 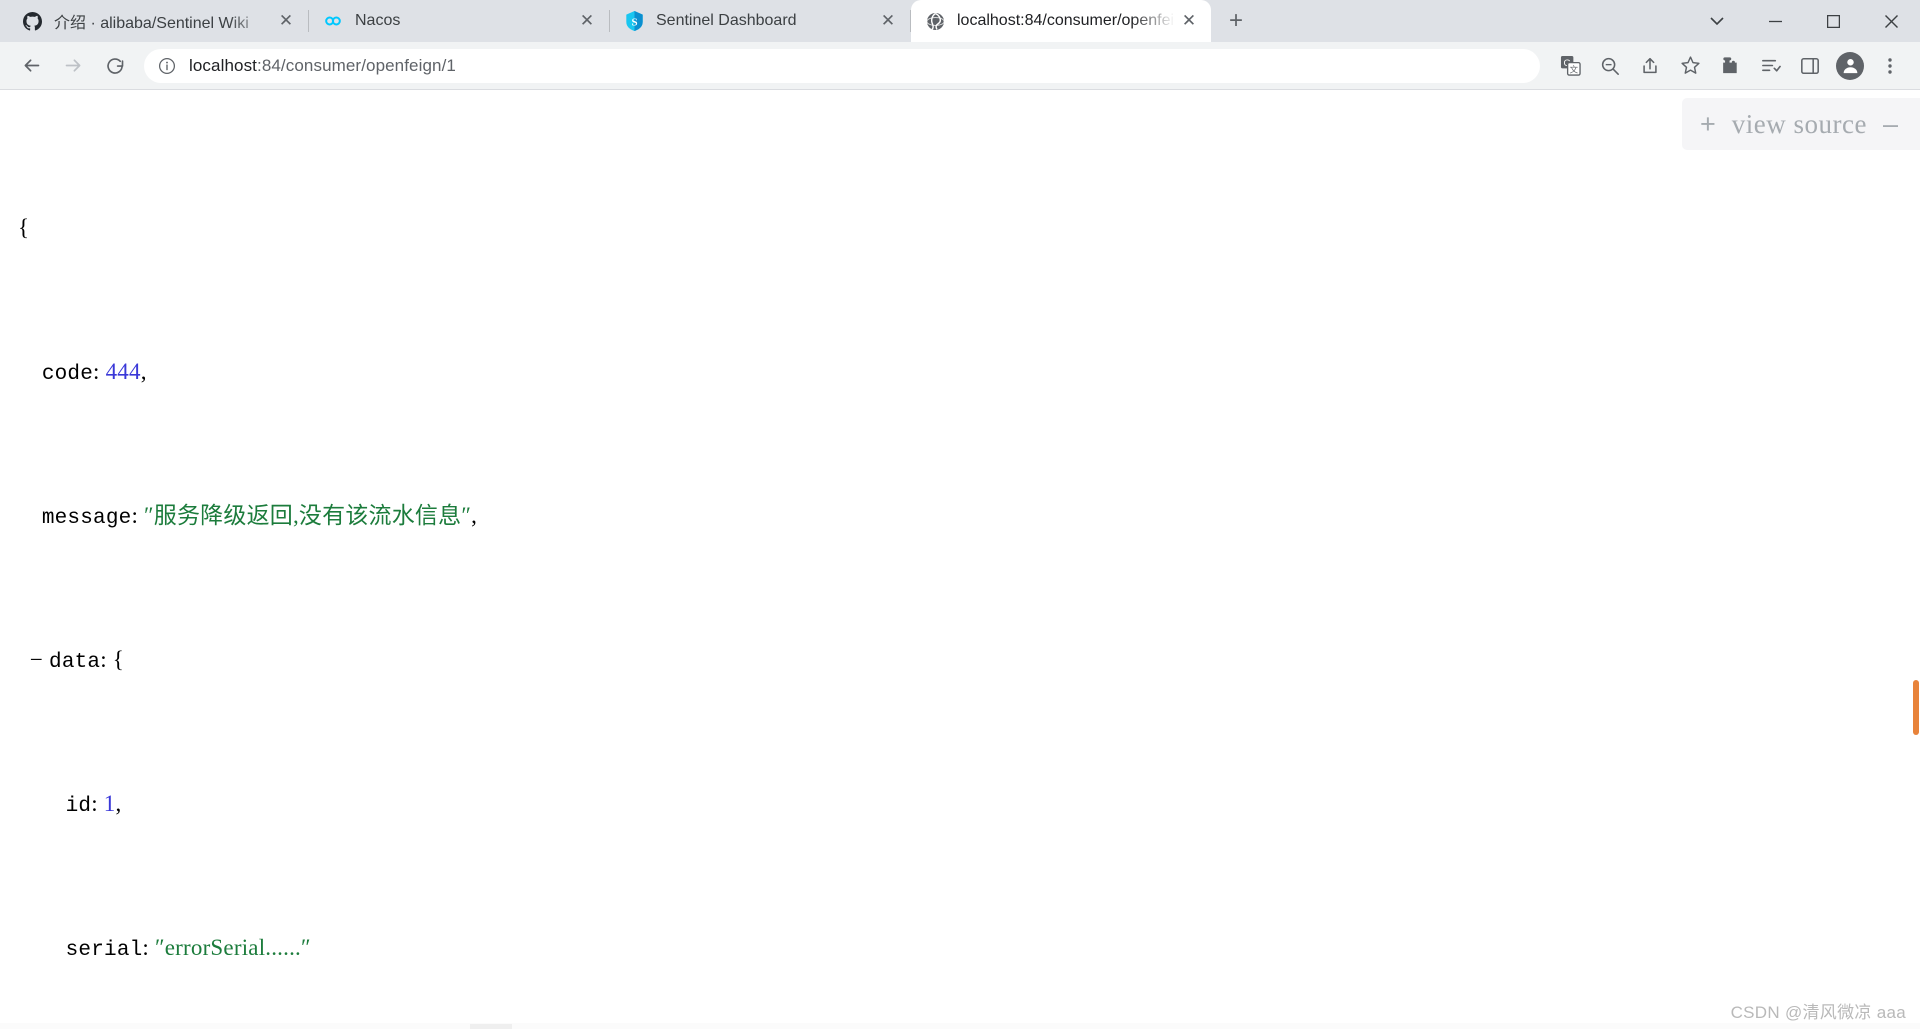 I want to click on page-bottom-tick, so click(x=491, y=1026).